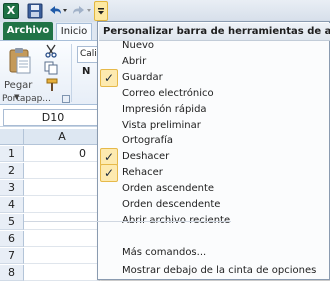 The height and width of the screenshot is (281, 330). I want to click on cell-a5, so click(62, 222).